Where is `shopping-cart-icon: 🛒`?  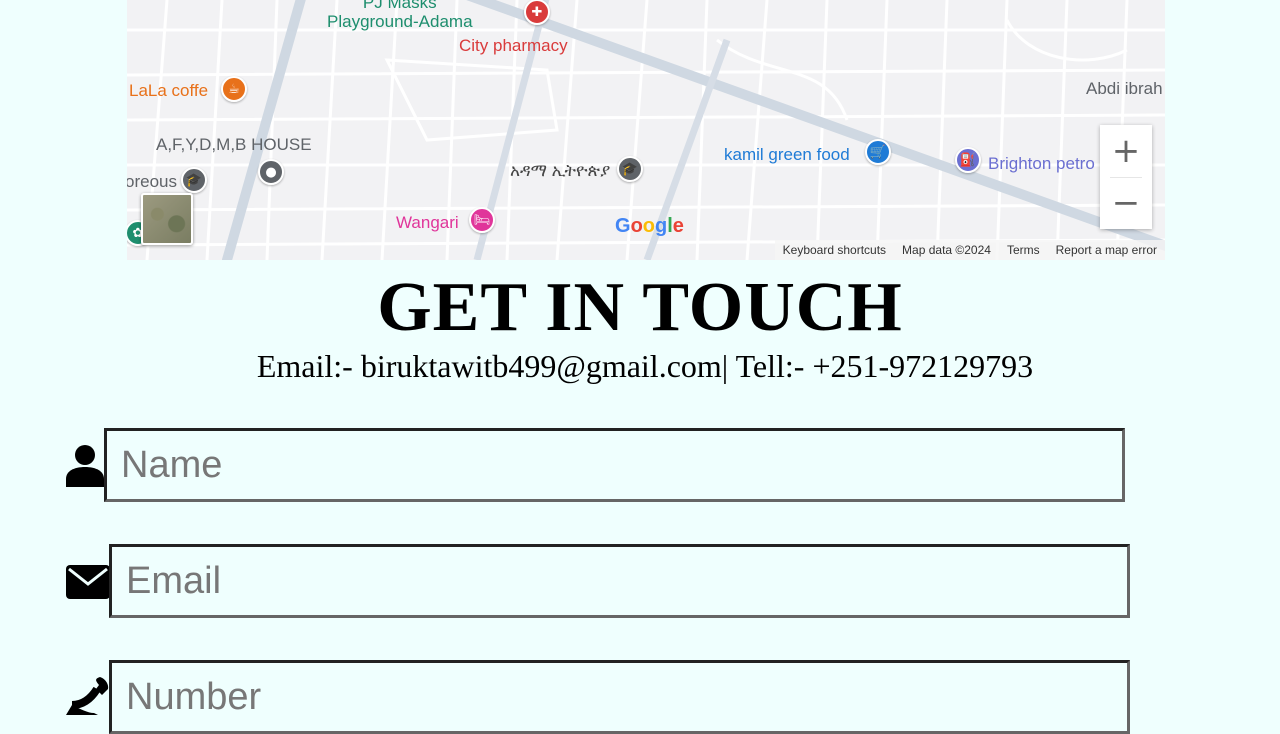 shopping-cart-icon: 🛒 is located at coordinates (878, 152).